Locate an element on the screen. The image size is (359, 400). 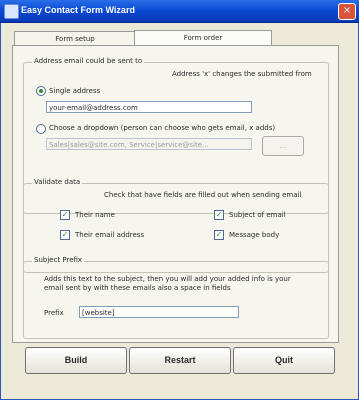
address-right-hint: Address 'x' changes the submitted from is located at coordinates (242, 74).